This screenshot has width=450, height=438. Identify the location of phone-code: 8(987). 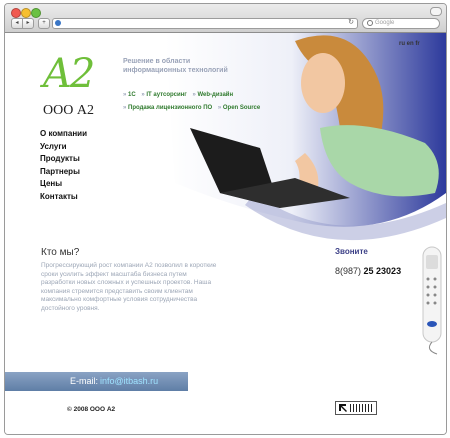
(348, 271).